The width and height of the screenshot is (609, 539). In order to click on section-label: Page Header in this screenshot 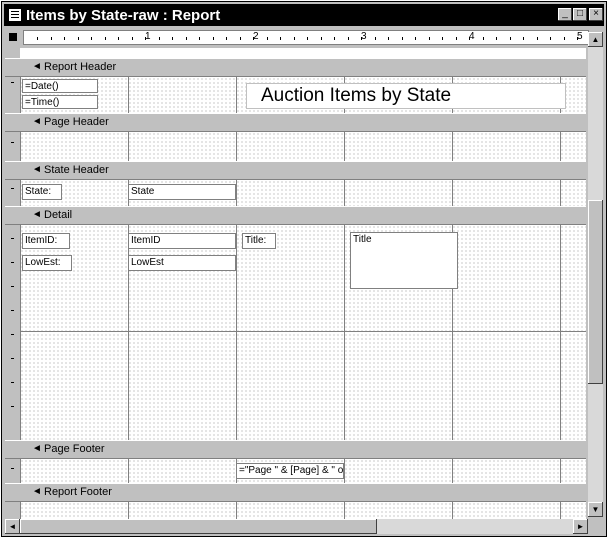, I will do `click(76, 122)`.